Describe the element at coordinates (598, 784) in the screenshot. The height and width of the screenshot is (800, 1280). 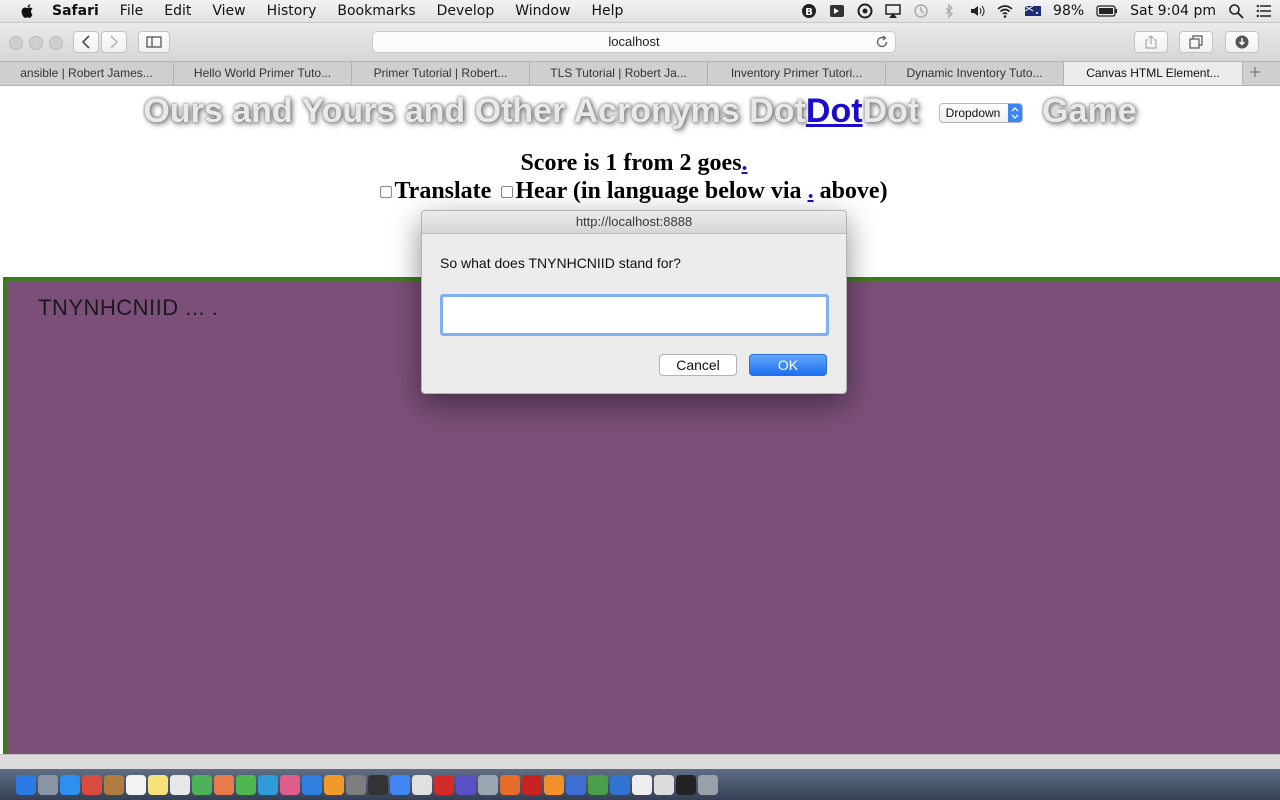
I see `android-studio-icon` at that location.